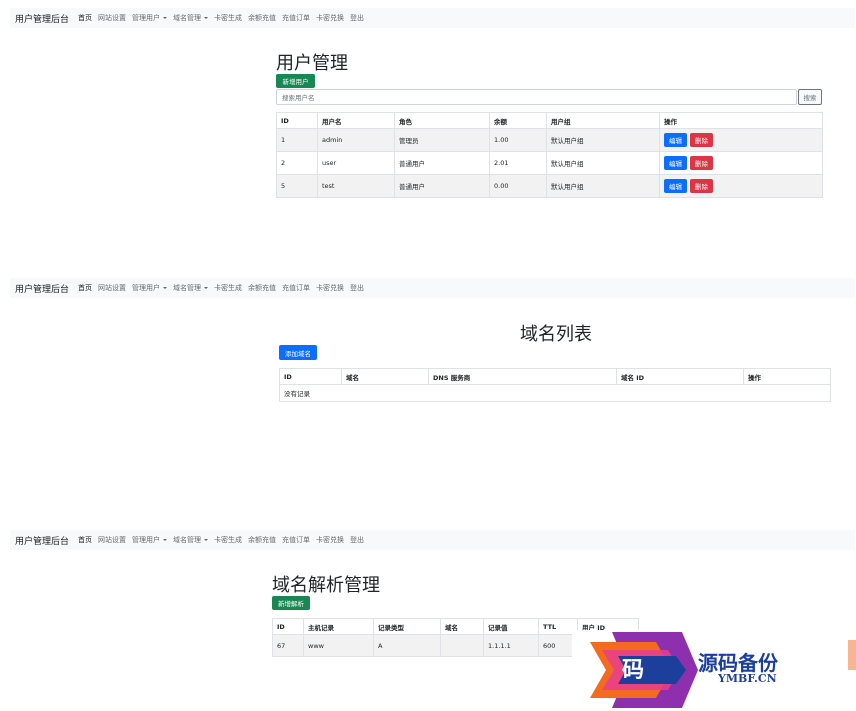 This screenshot has width=856, height=711. I want to click on empty-message: 没有记录, so click(555, 393).